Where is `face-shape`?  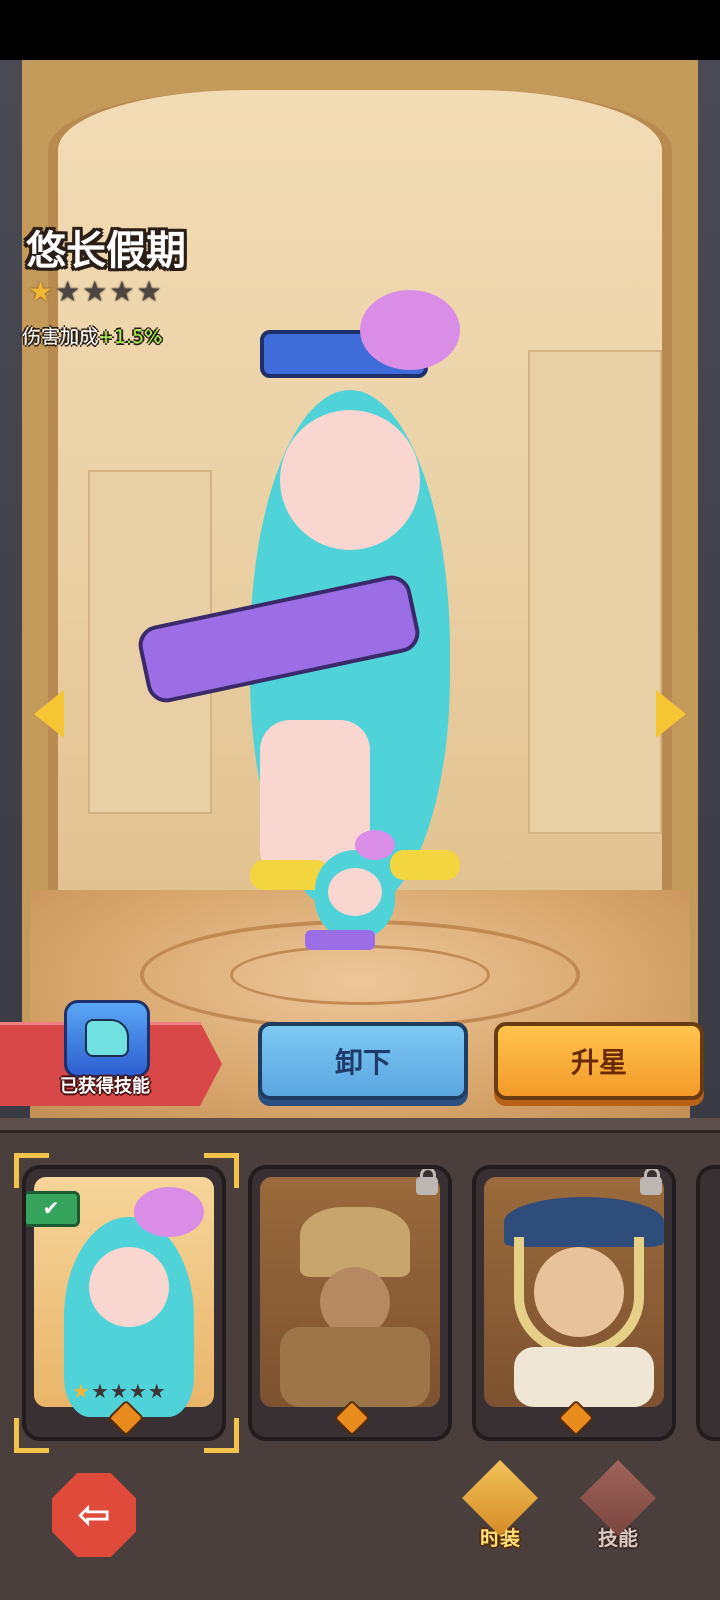 face-shape is located at coordinates (350, 480).